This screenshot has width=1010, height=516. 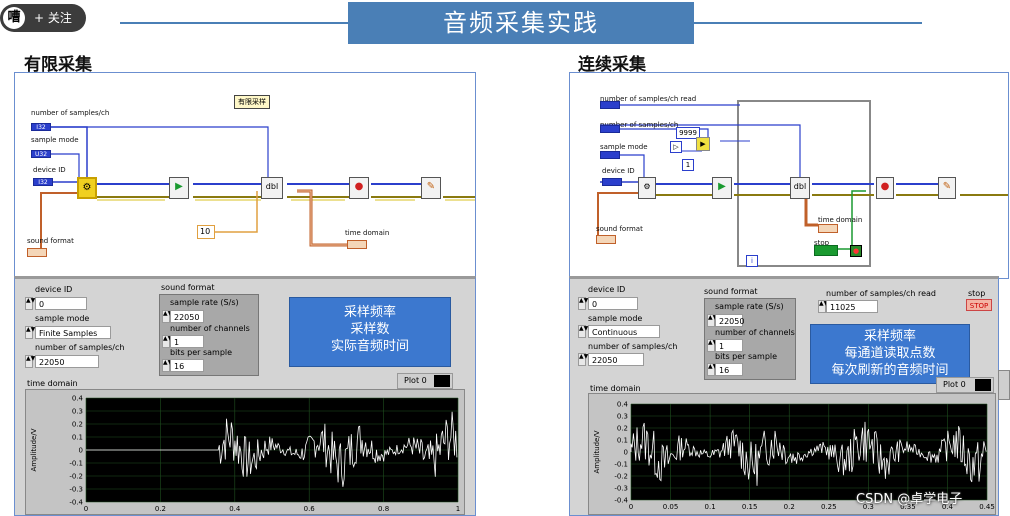 What do you see at coordinates (979, 305) in the screenshot?
I see `stop-button: STOP` at bounding box center [979, 305].